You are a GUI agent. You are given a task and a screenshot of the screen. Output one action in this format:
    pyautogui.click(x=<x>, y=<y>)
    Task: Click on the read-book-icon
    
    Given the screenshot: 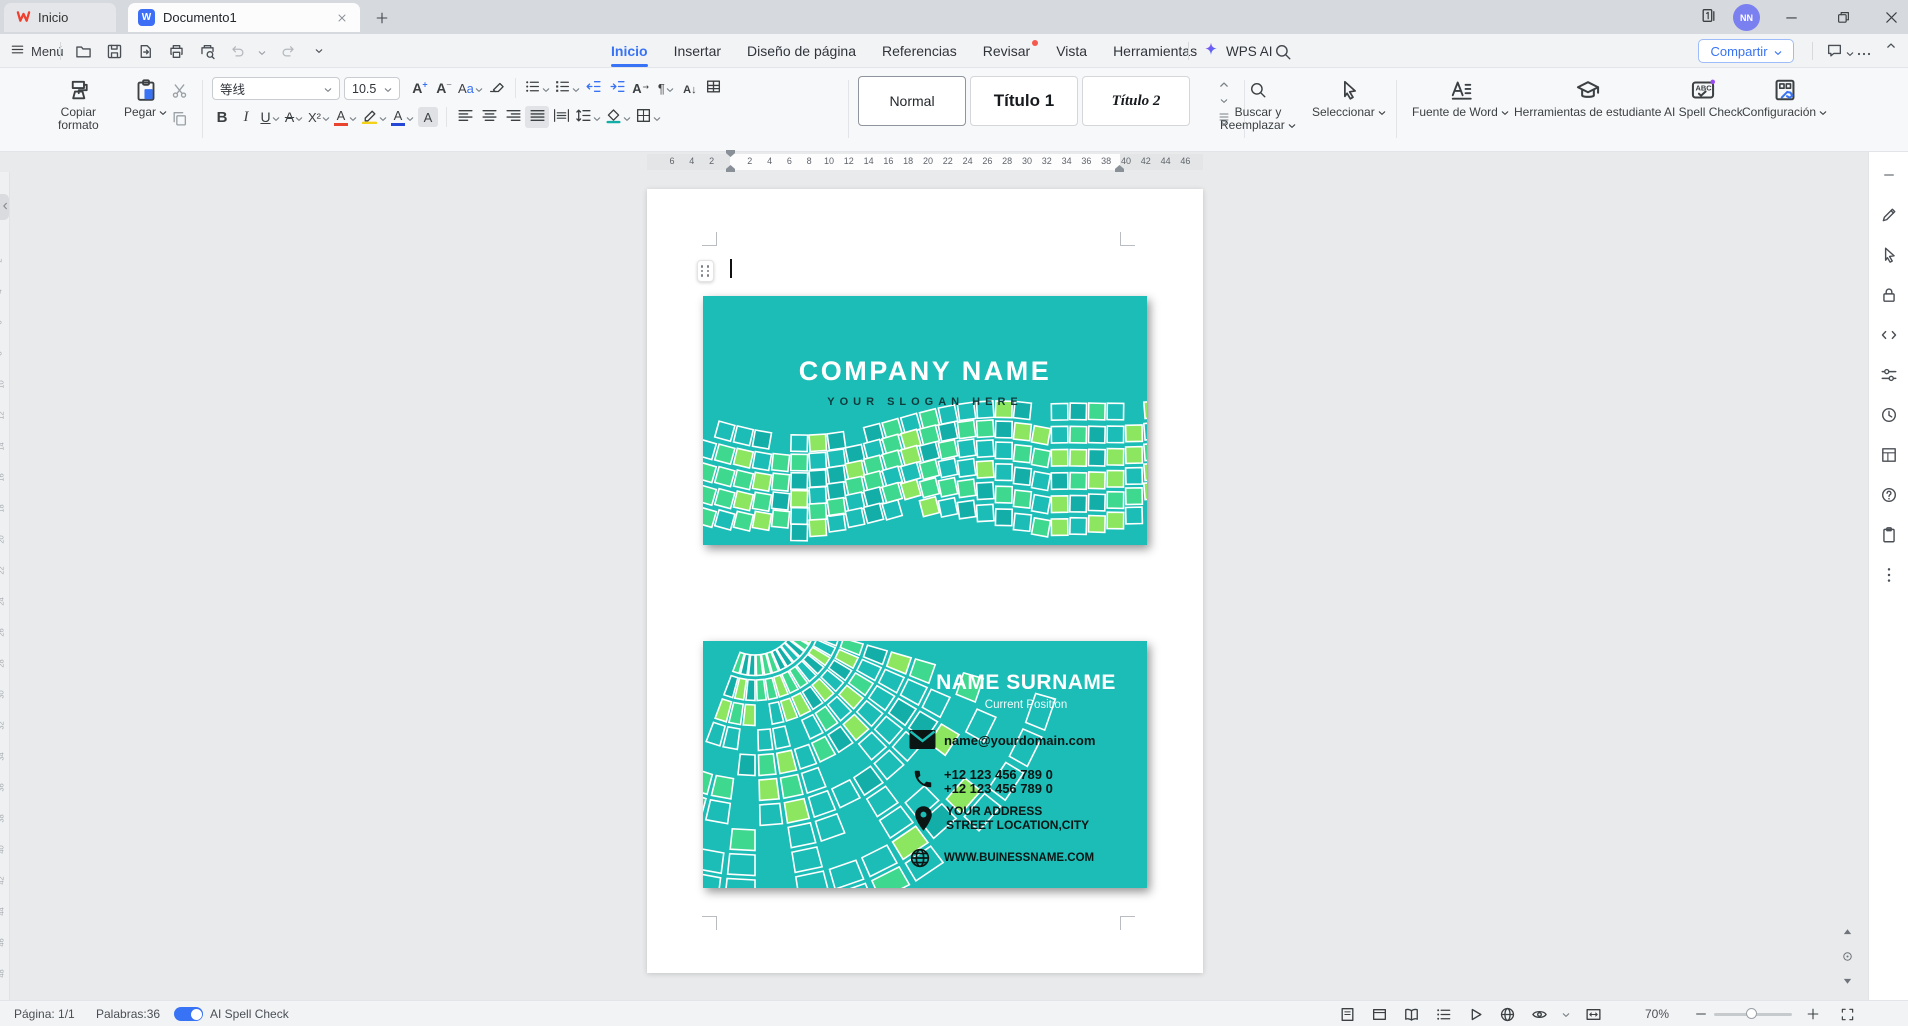 What is the action you would take?
    pyautogui.click(x=1411, y=1014)
    